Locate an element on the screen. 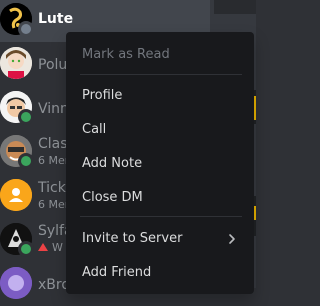 The image size is (320, 306). menu-item-label: Mark as Read is located at coordinates (126, 54).